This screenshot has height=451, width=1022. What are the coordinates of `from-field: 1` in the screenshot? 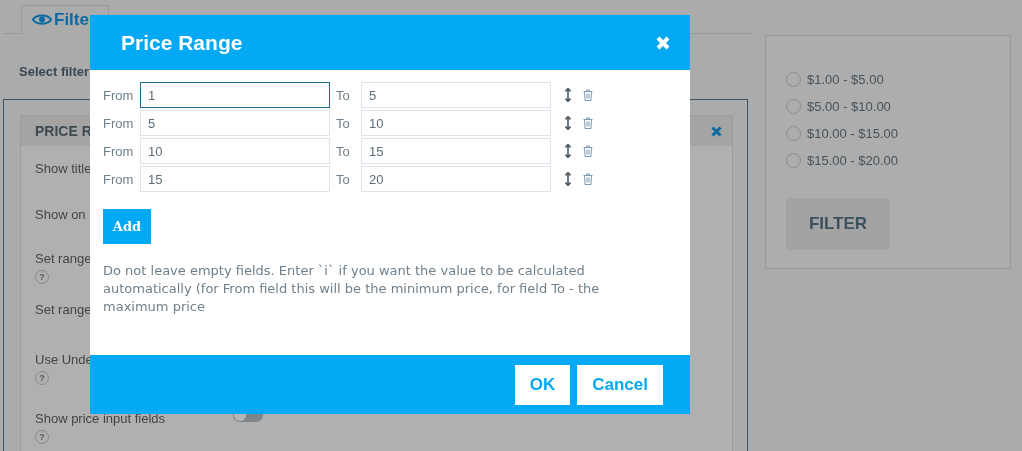 It's located at (235, 95).